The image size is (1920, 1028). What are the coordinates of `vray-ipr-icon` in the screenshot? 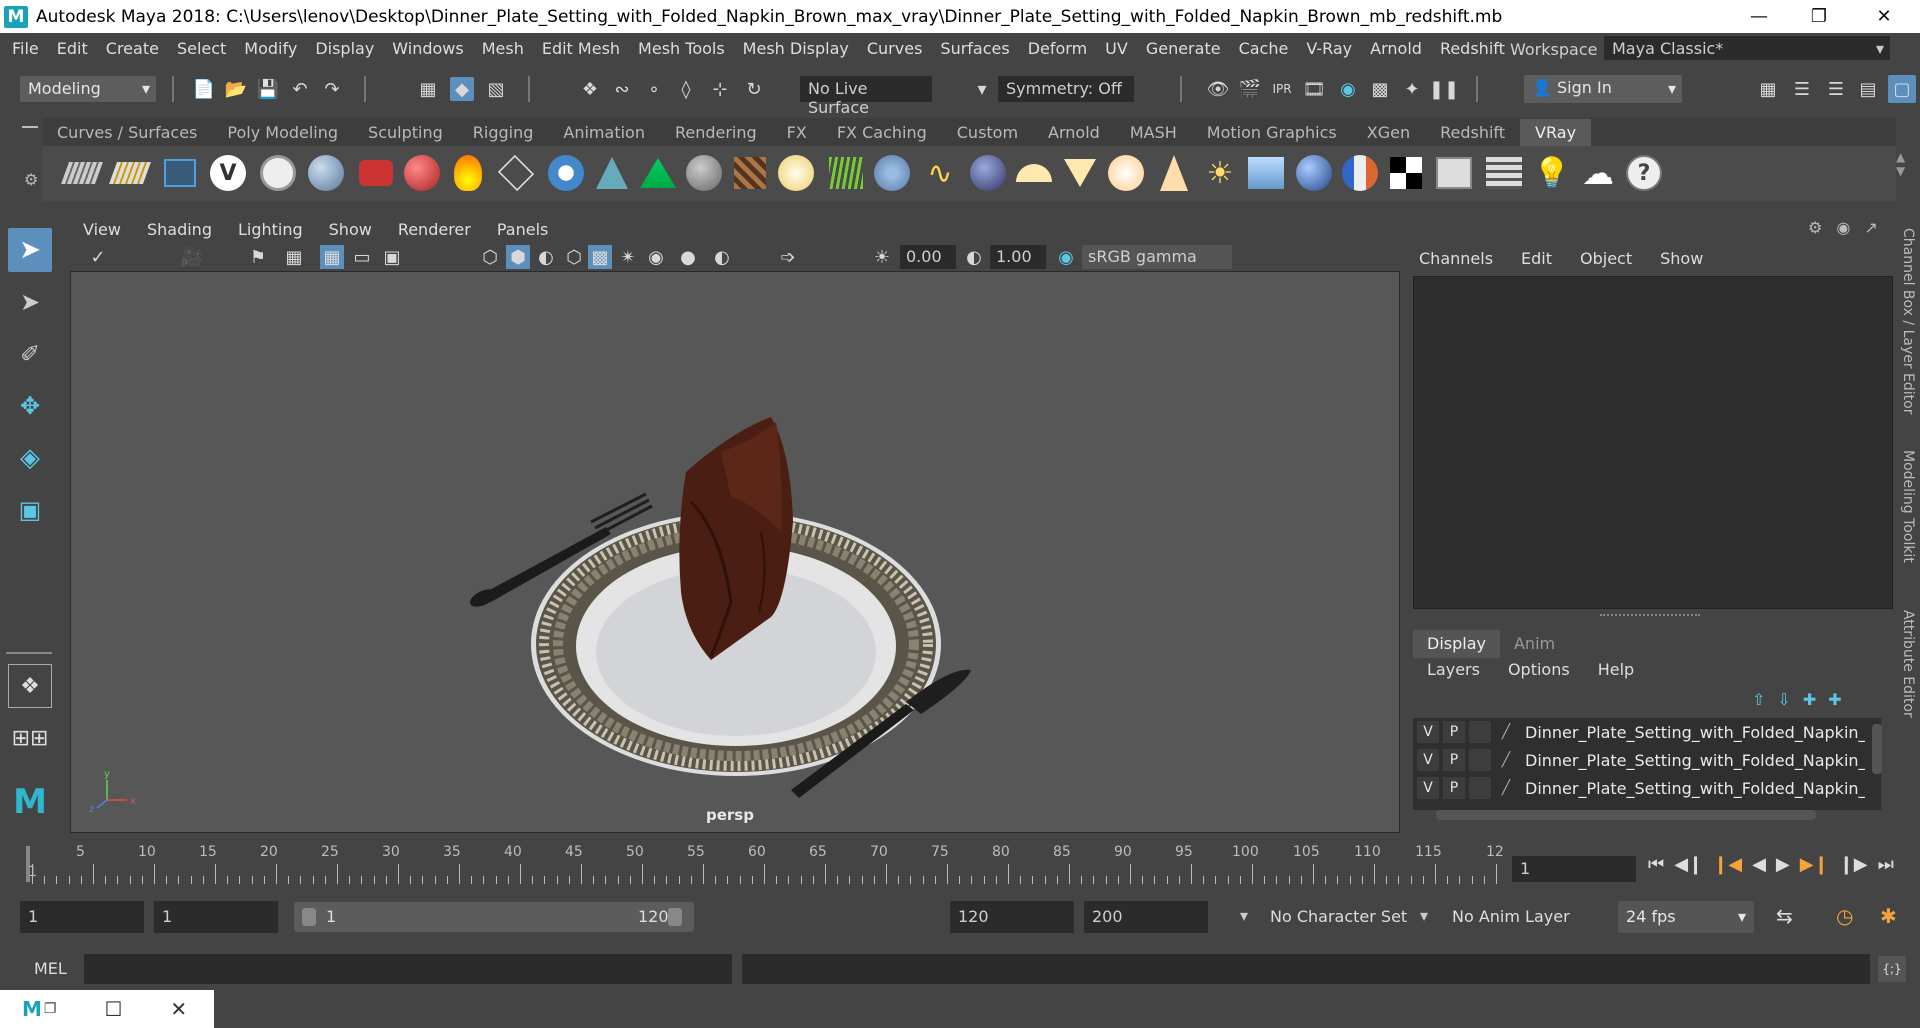 It's located at (130, 173).